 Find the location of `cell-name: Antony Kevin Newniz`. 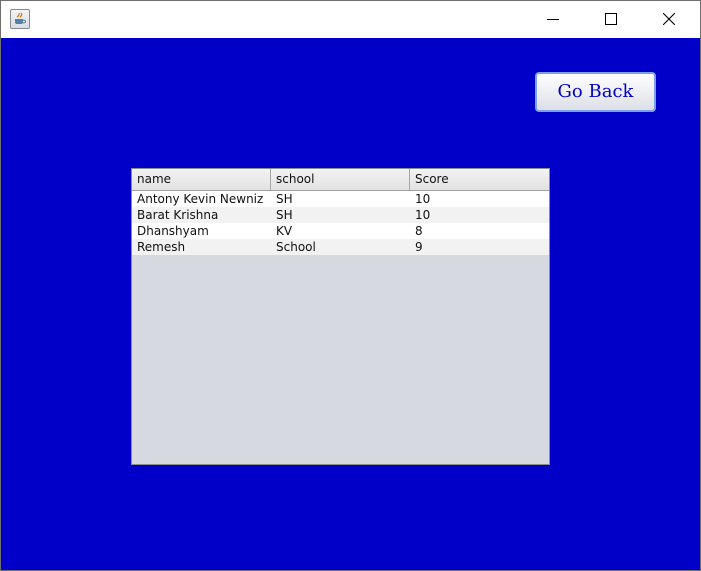

cell-name: Antony Kevin Newniz is located at coordinates (201, 199).